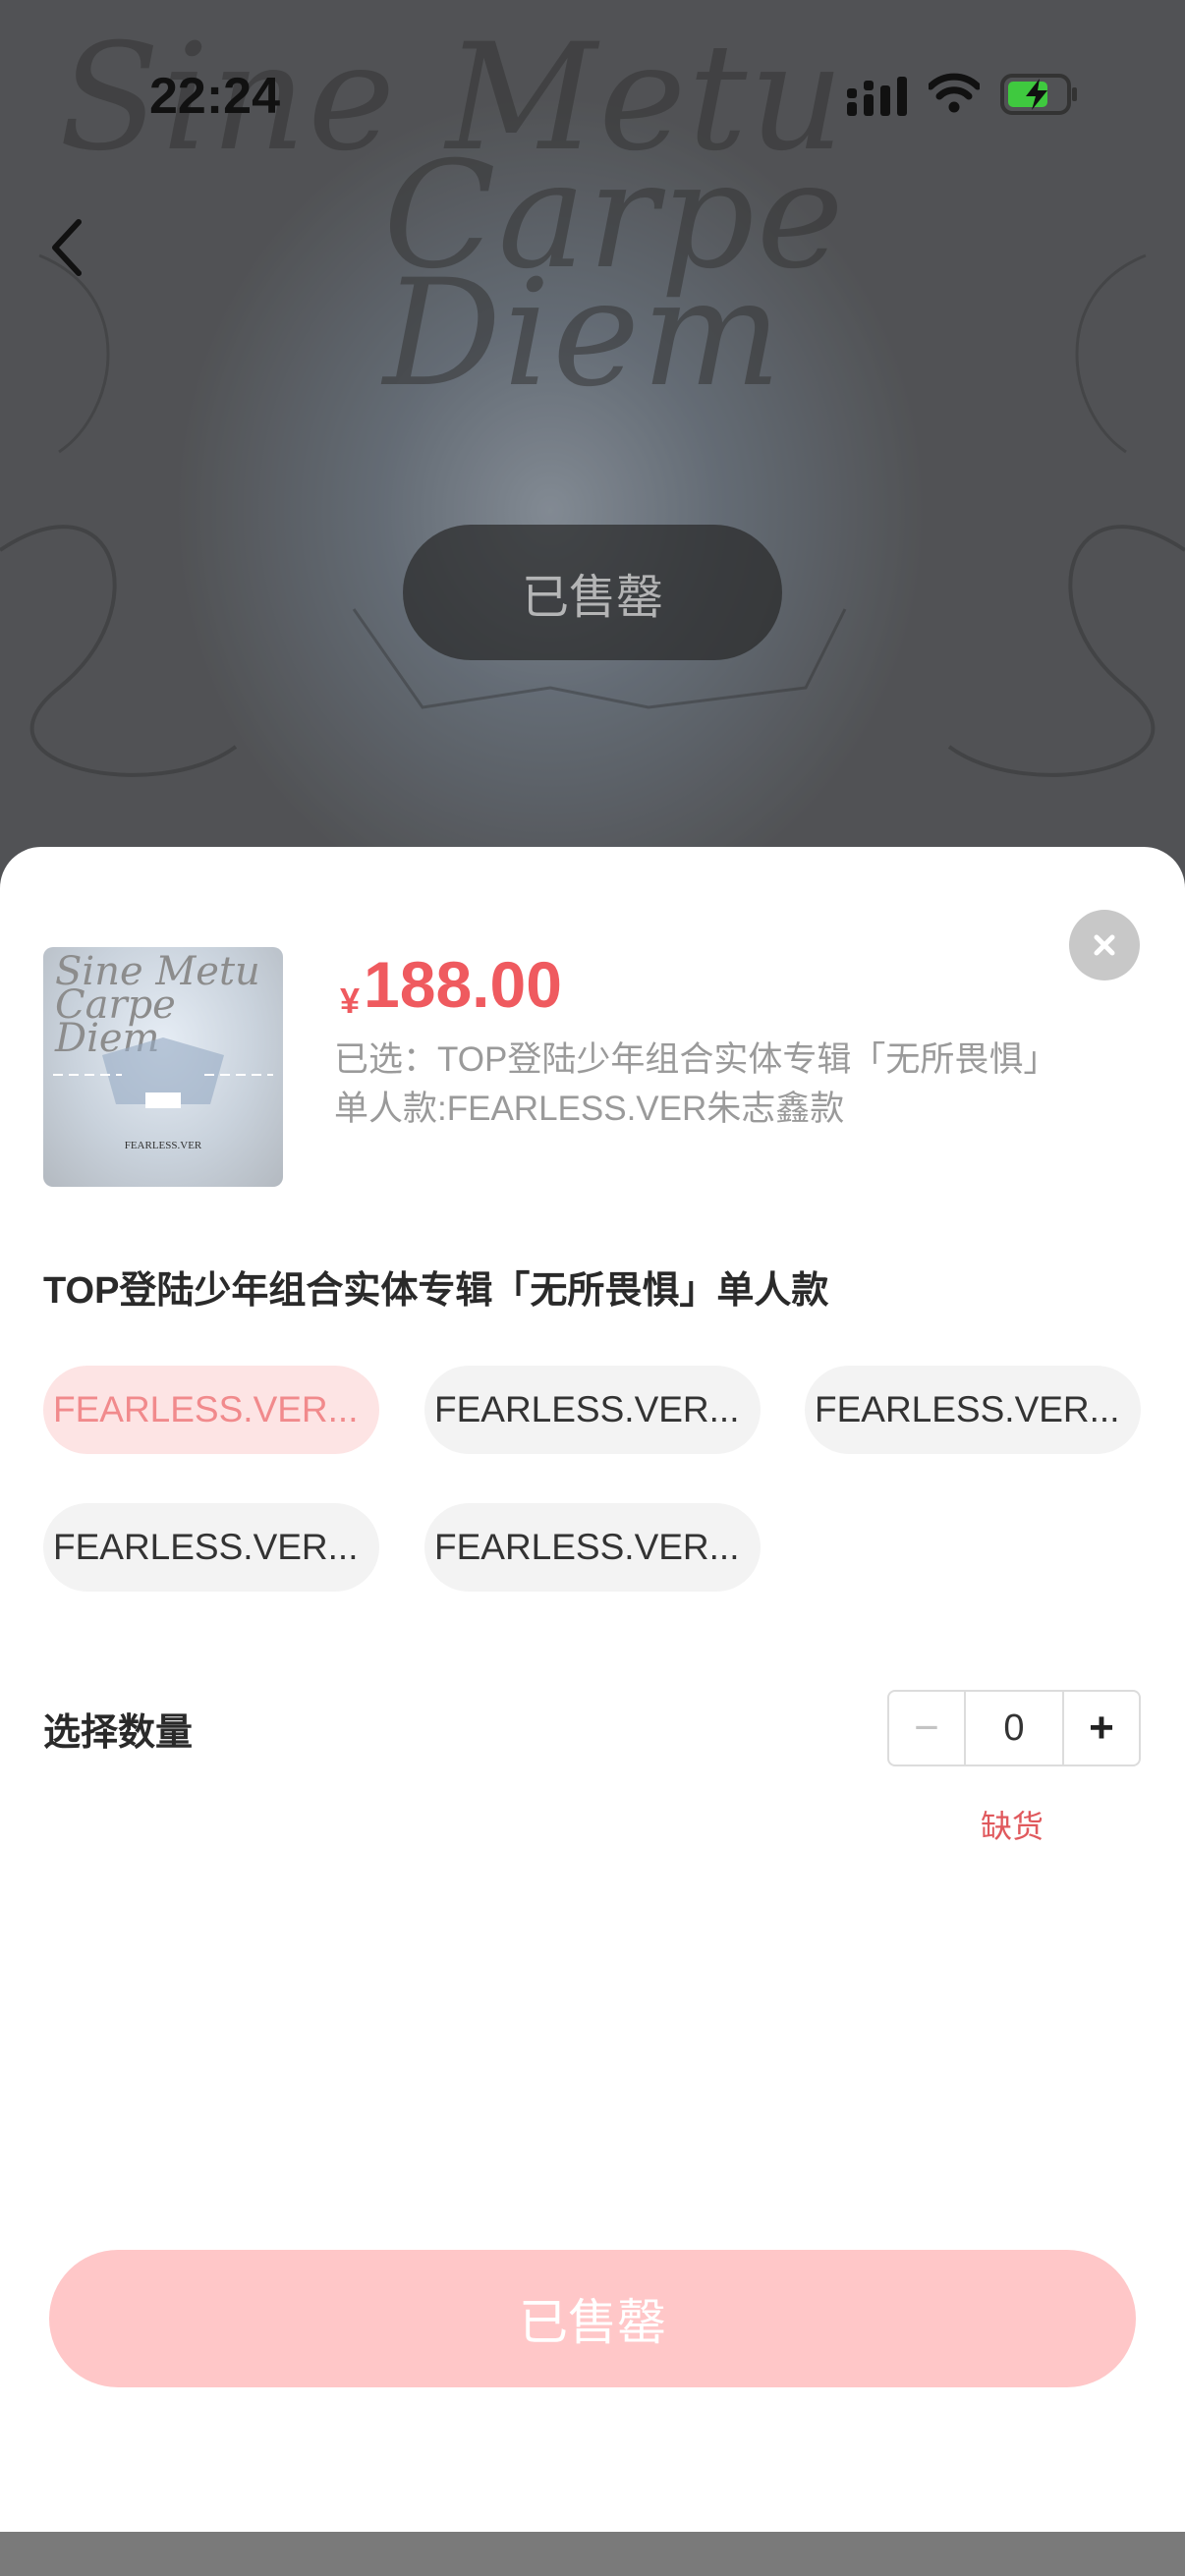  What do you see at coordinates (163, 1145) in the screenshot?
I see `thumbnail-subtitle: FEARLESS.VER` at bounding box center [163, 1145].